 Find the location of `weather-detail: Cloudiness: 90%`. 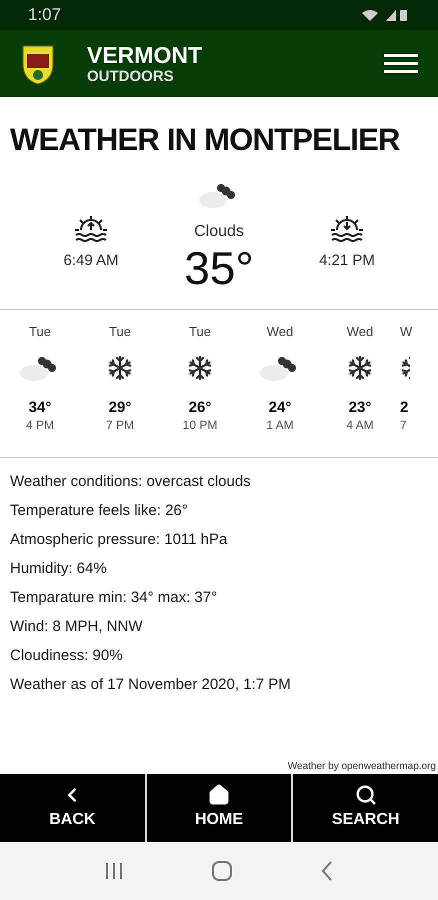

weather-detail: Cloudiness: 90% is located at coordinates (67, 656).